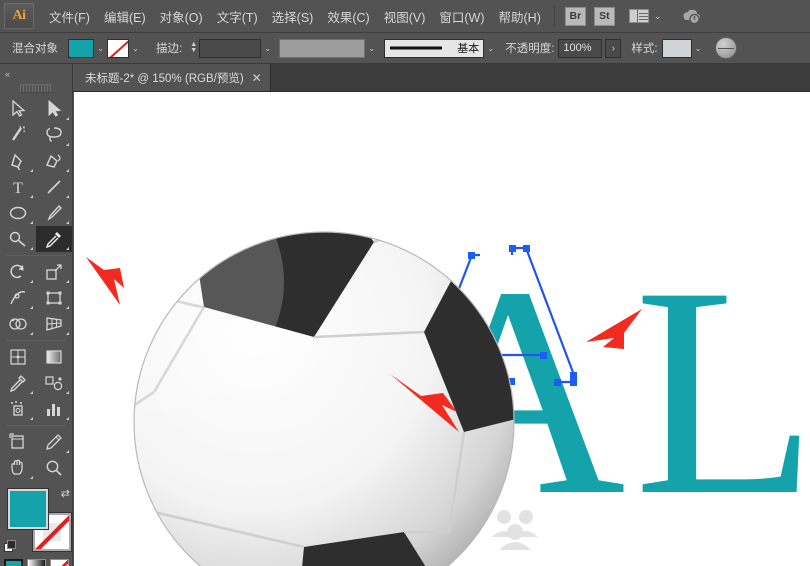  I want to click on symbol-sprayer-tool, so click(18, 409).